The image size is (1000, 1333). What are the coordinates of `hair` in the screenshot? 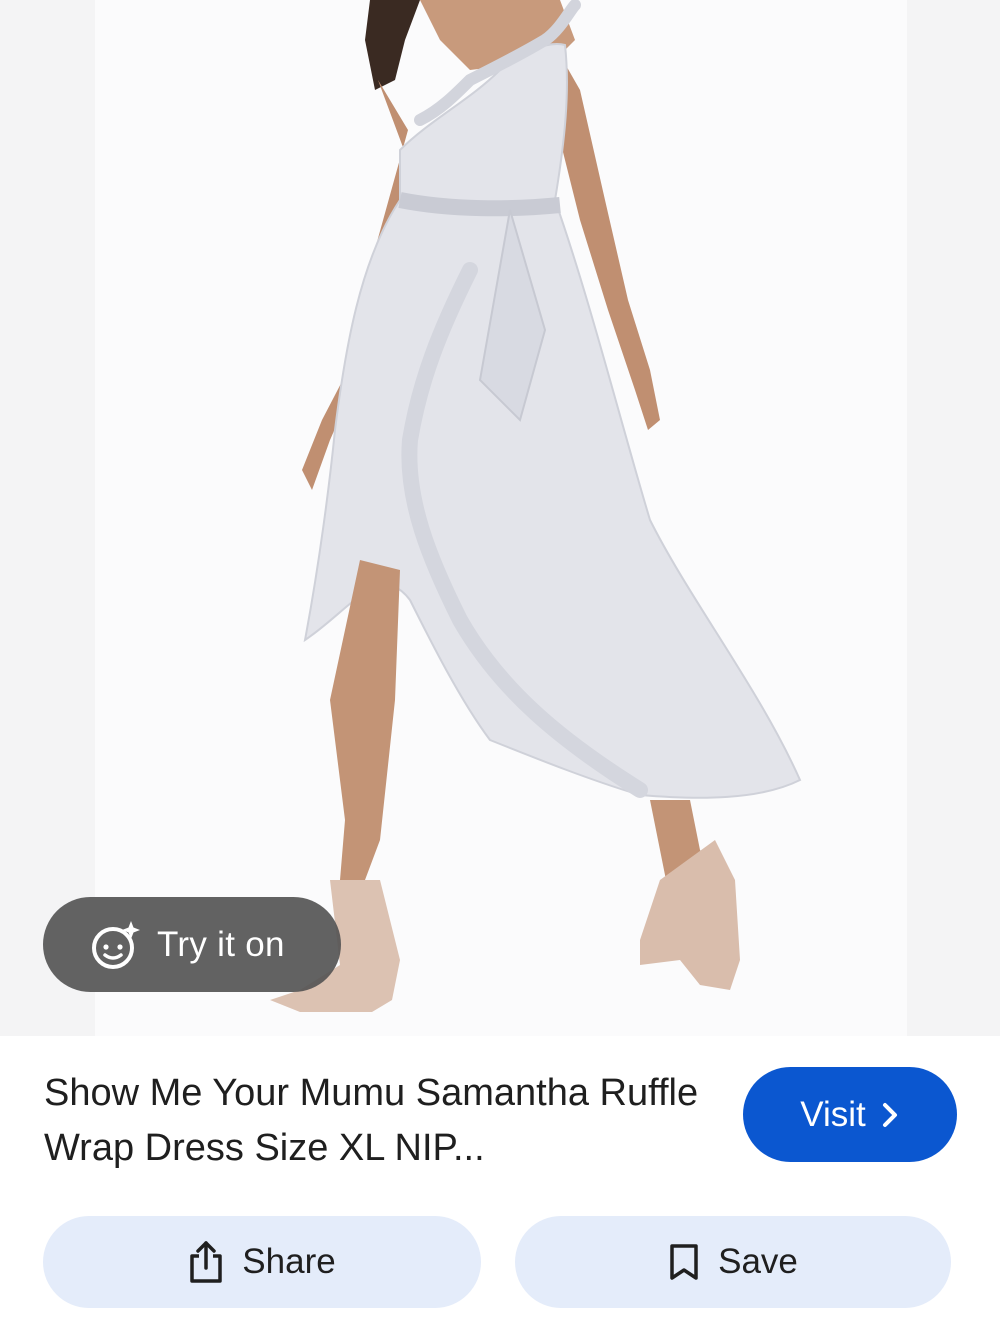 It's located at (392, 45).